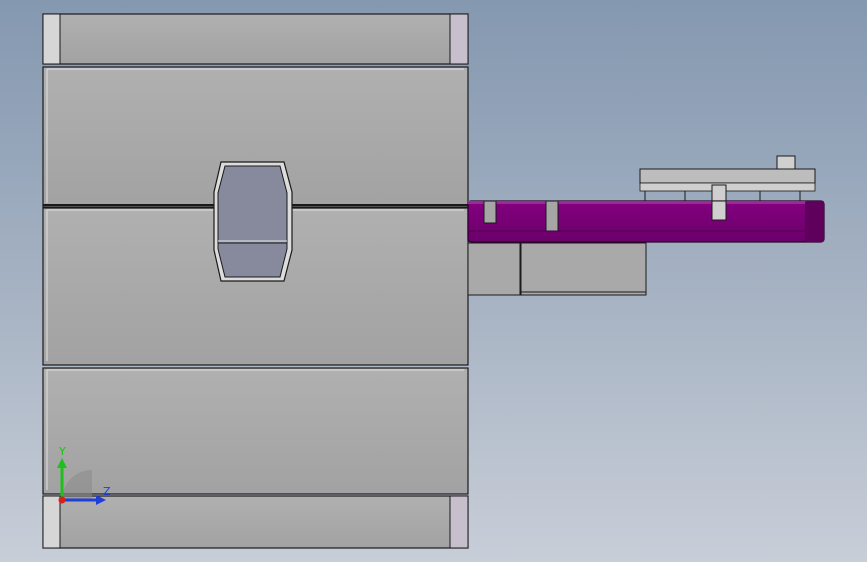 This screenshot has width=867, height=562. I want to click on side-action-slider, so click(646, 221).